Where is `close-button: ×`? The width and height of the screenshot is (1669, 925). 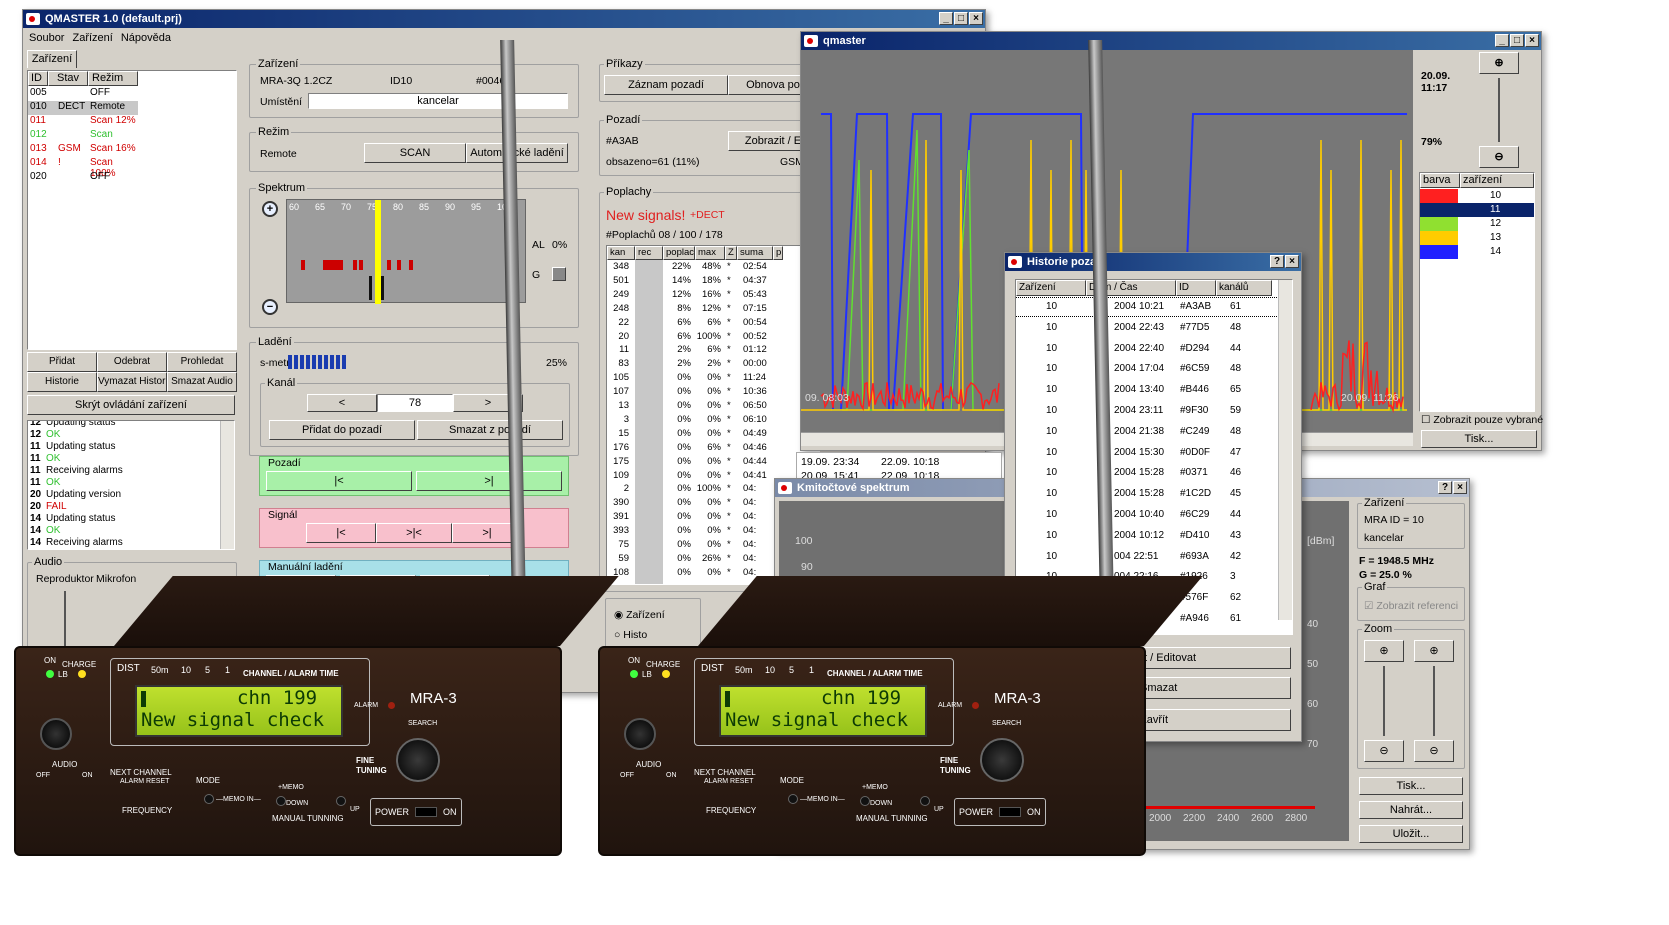 close-button: × is located at coordinates (976, 18).